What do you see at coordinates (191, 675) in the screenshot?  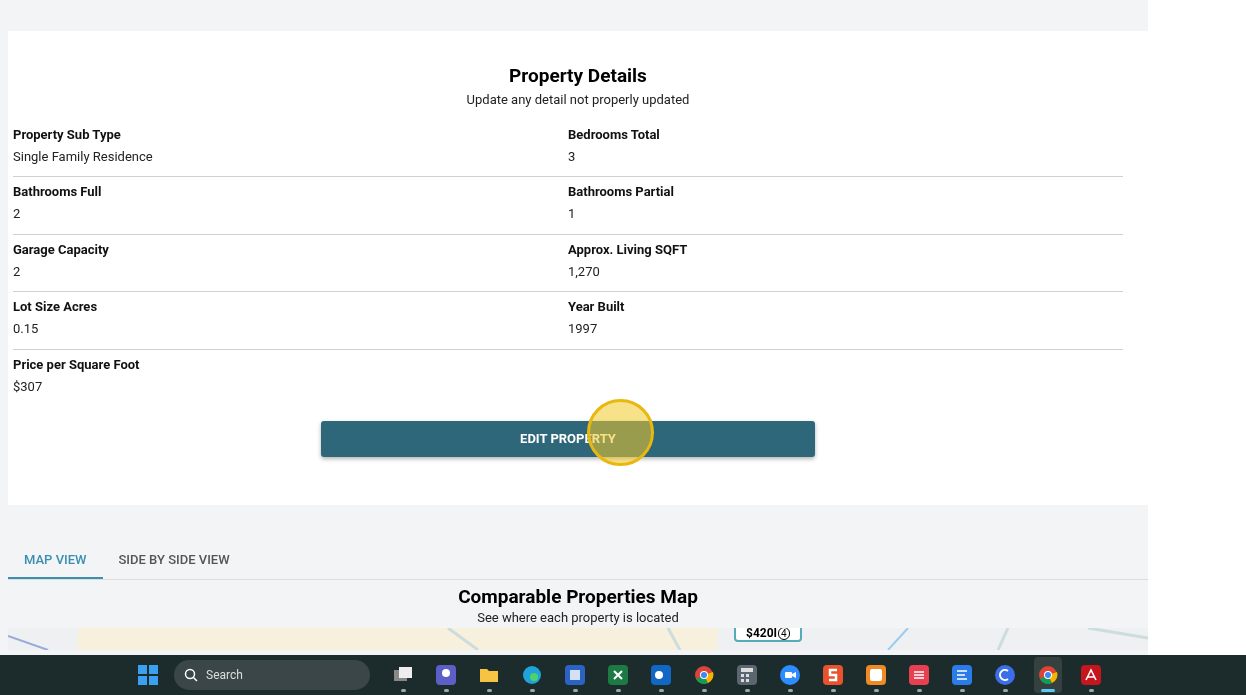 I see `search-icon` at bounding box center [191, 675].